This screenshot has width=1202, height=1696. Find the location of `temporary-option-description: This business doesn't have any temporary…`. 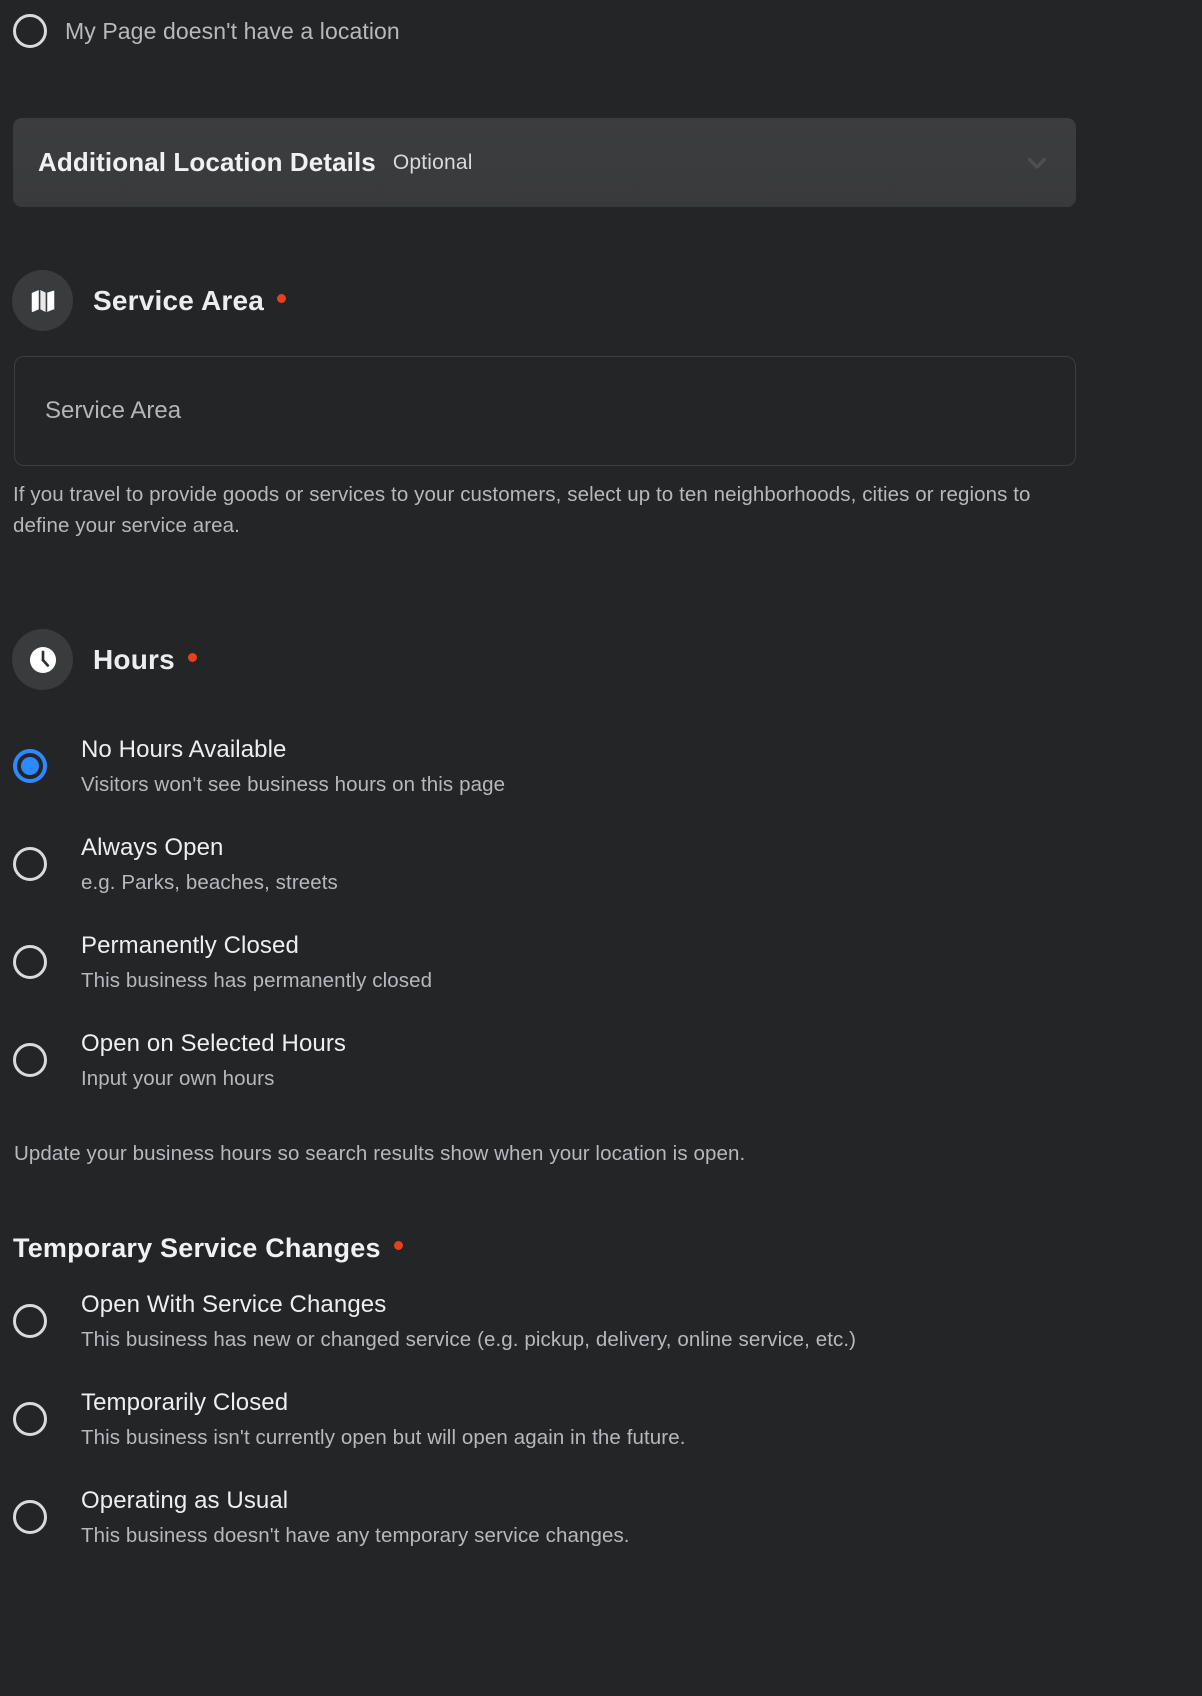

temporary-option-description: This business doesn't have any temporary… is located at coordinates (355, 1535).